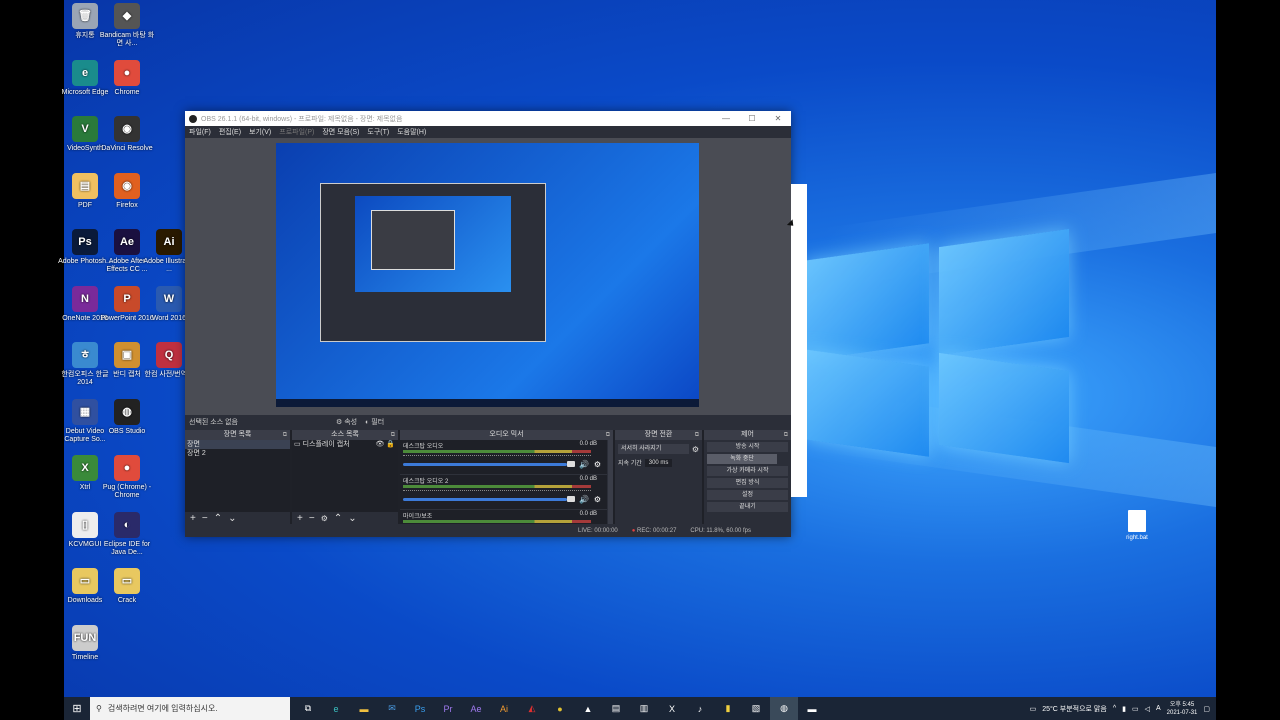 The width and height of the screenshot is (1280, 720). Describe the element at coordinates (411, 132) in the screenshot. I see `menu-help: 도움말(H)` at that location.